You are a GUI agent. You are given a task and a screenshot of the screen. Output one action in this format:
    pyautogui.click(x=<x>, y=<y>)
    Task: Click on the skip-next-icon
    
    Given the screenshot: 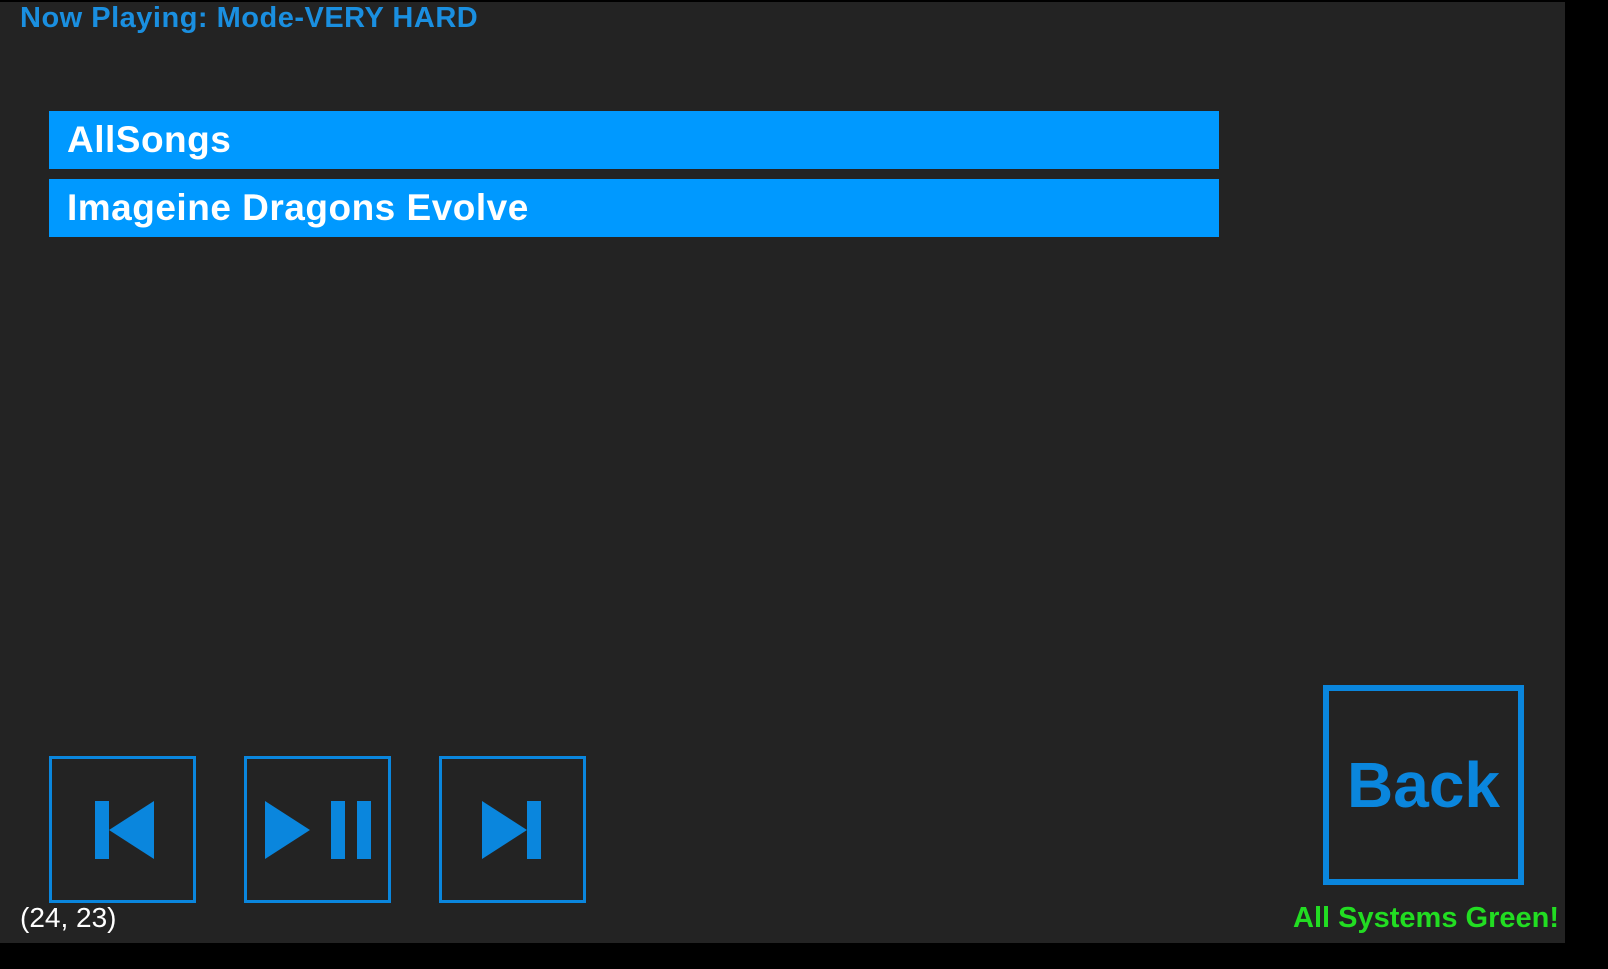 What is the action you would take?
    pyautogui.click(x=511, y=829)
    